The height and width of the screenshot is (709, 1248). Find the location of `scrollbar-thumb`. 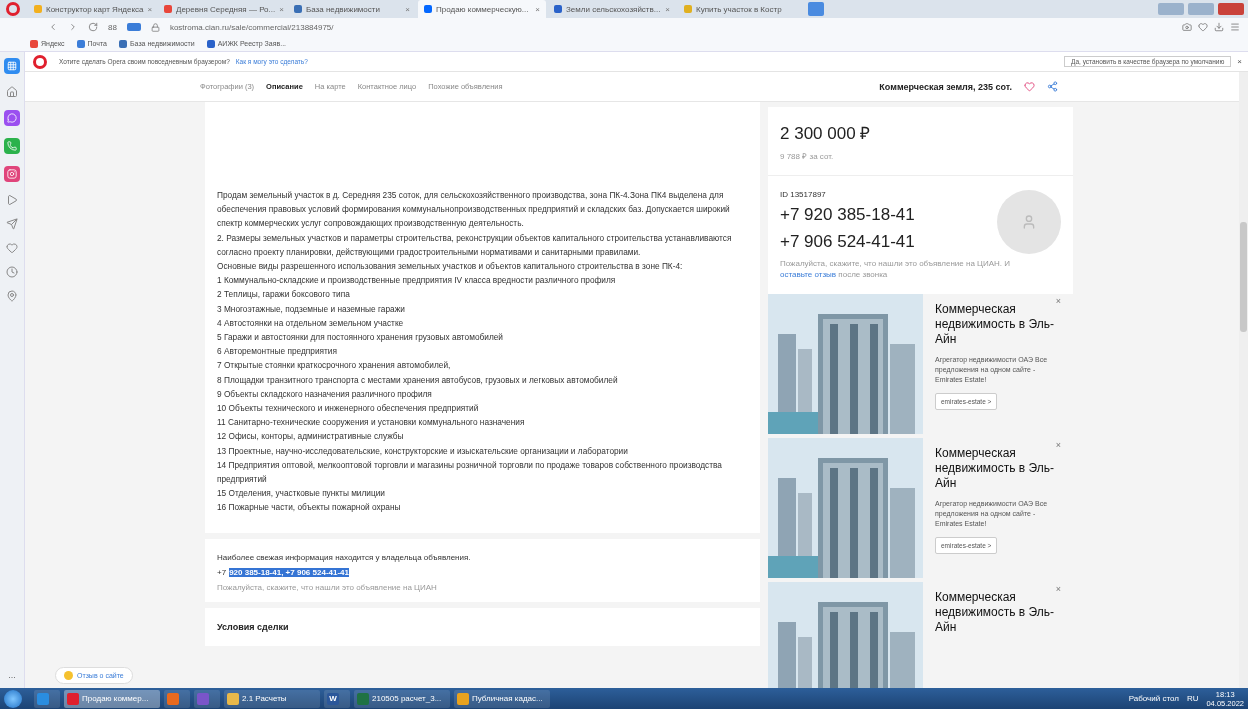

scrollbar-thumb is located at coordinates (1243, 277).